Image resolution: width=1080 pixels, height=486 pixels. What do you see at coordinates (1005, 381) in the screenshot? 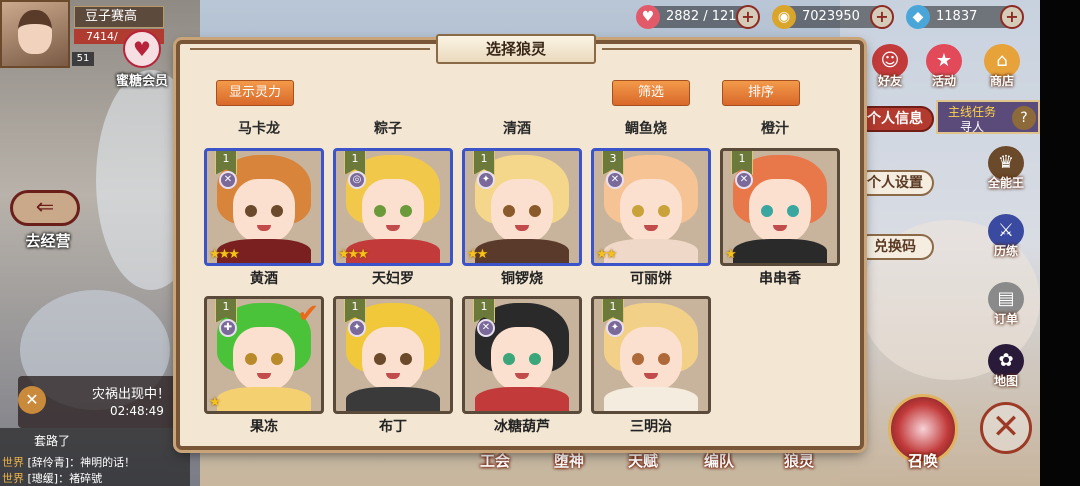
I see `map-label: 地图` at bounding box center [1005, 381].